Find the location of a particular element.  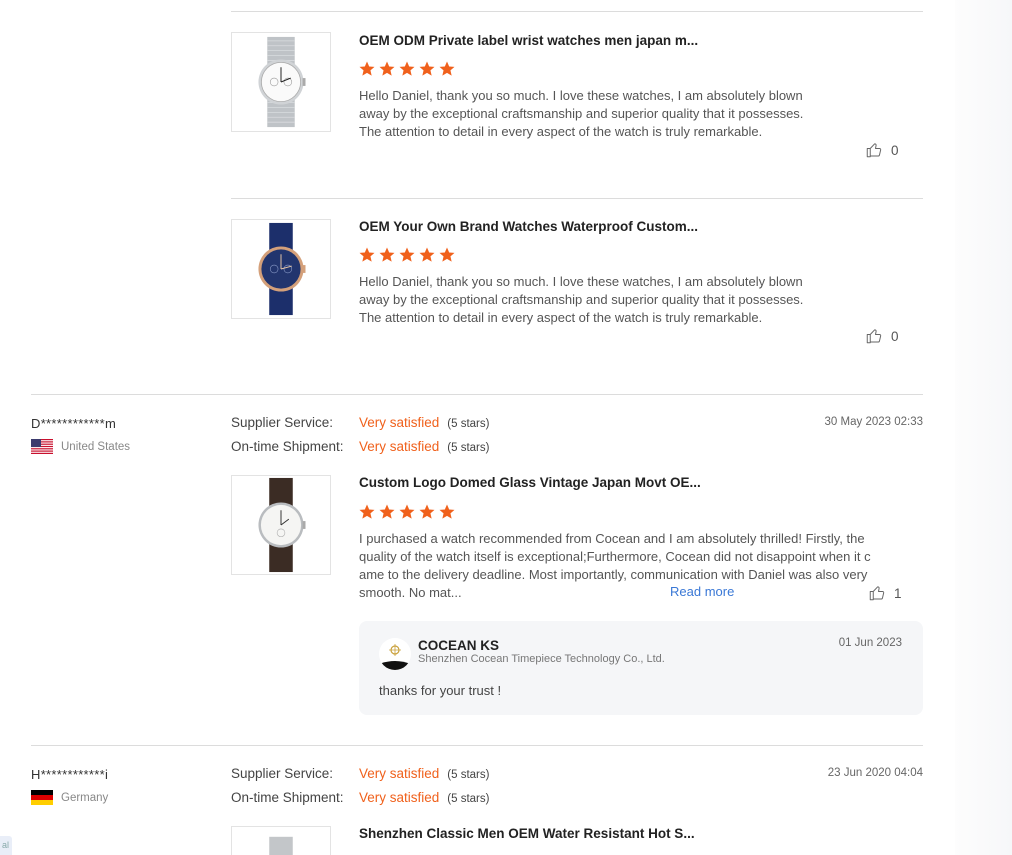

cocean-logo-icon is located at coordinates (395, 654).